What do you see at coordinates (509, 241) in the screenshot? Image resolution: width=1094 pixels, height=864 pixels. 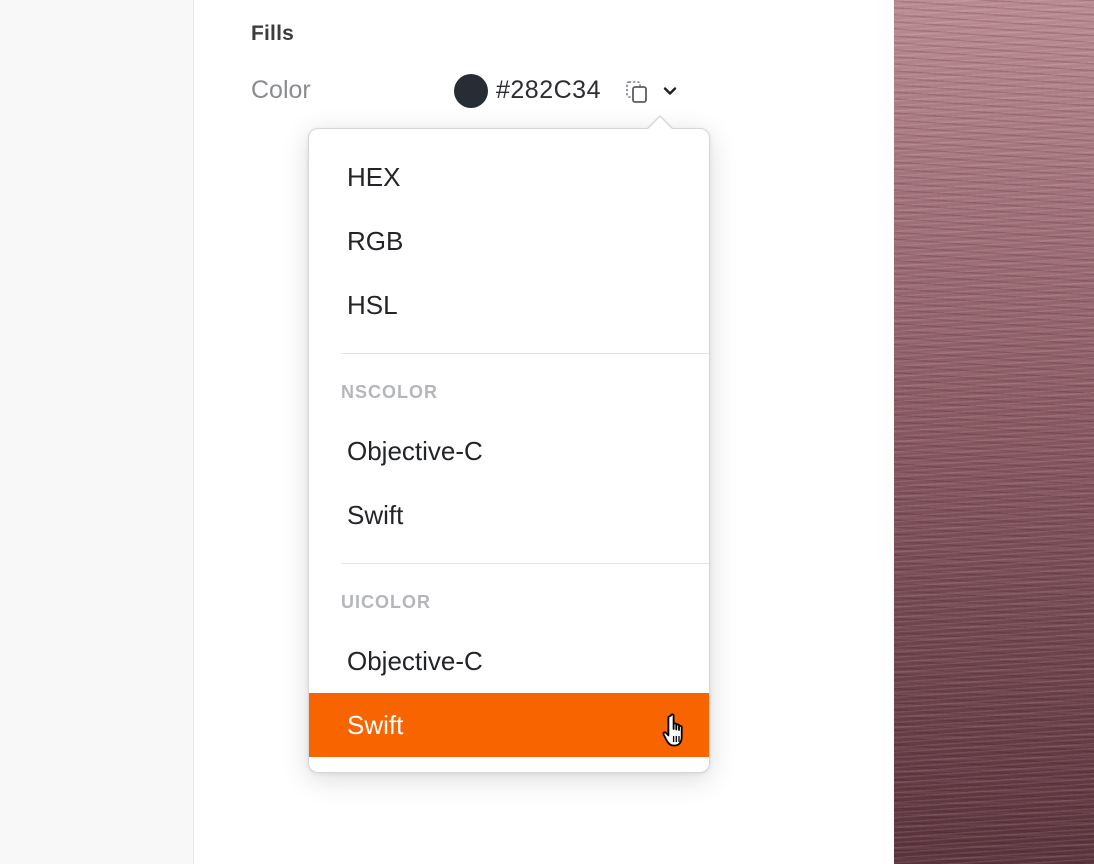 I see `menu-item-rgb: RGB` at bounding box center [509, 241].